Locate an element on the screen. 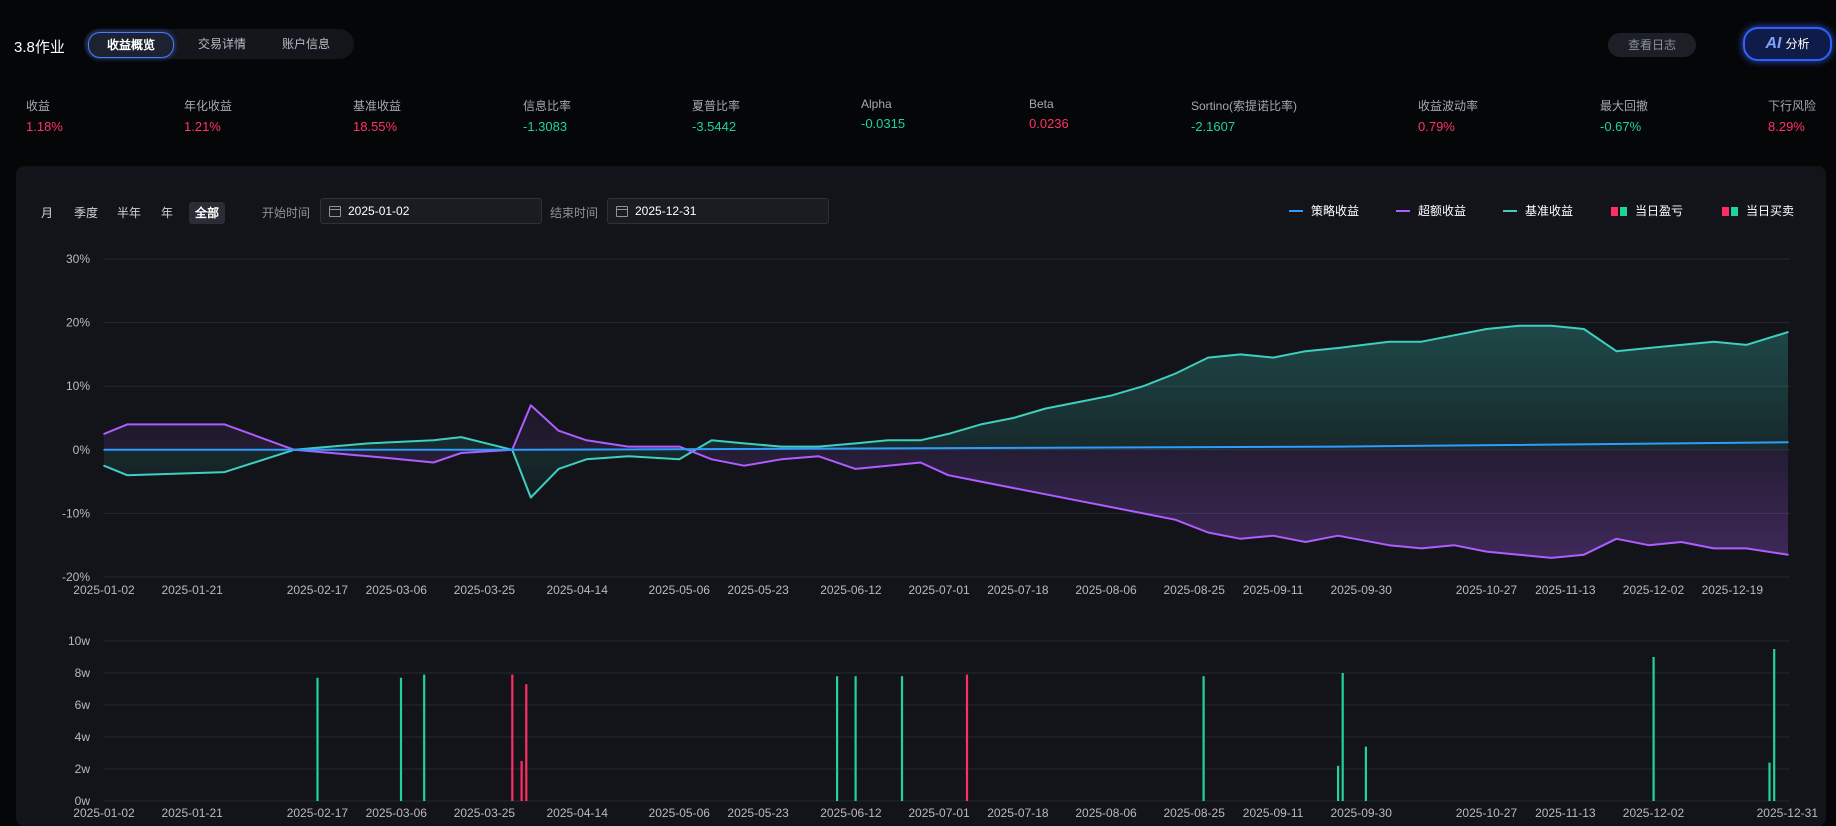 This screenshot has width=1836, height=826. x-tick-label: 2025-10-27 is located at coordinates (1487, 590).